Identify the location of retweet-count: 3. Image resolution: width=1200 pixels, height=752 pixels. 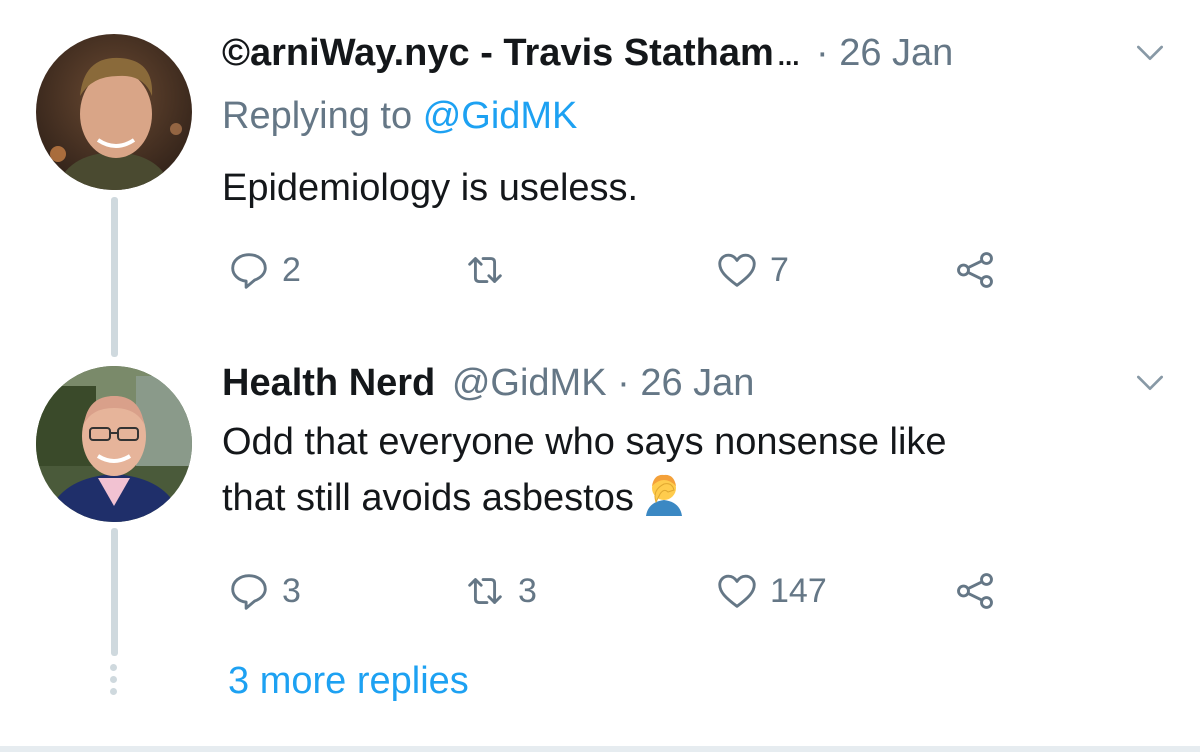
(527, 590).